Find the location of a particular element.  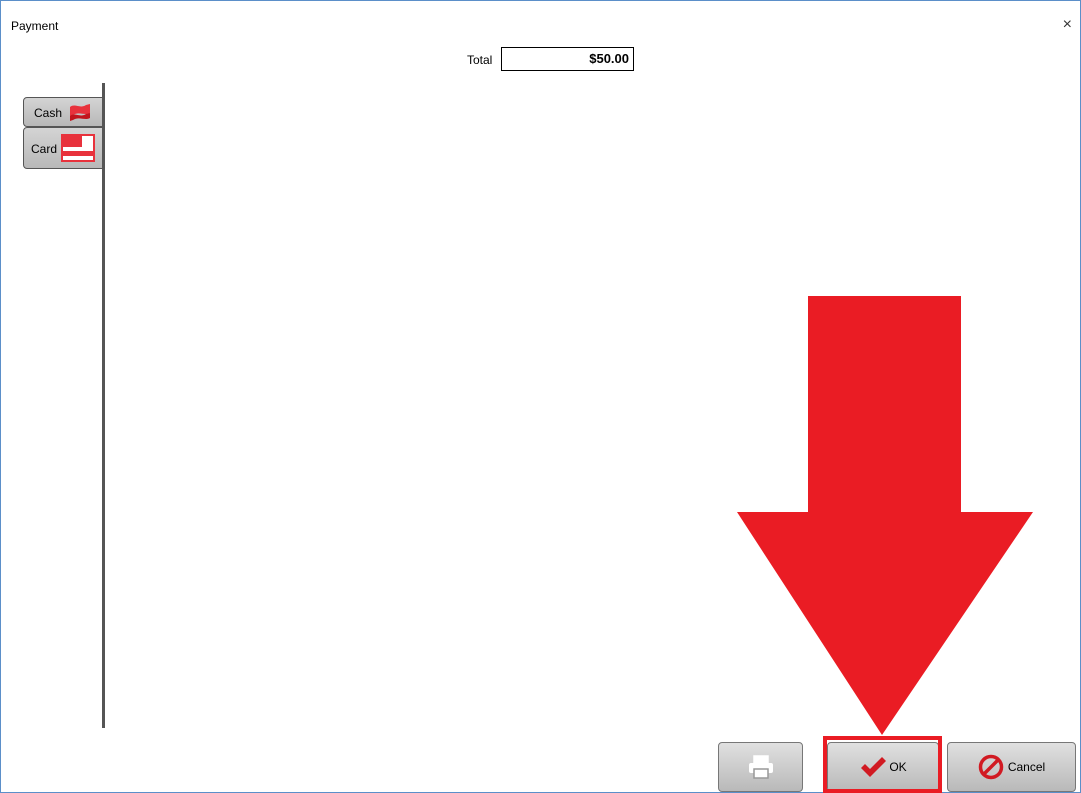

print-button is located at coordinates (760, 767).